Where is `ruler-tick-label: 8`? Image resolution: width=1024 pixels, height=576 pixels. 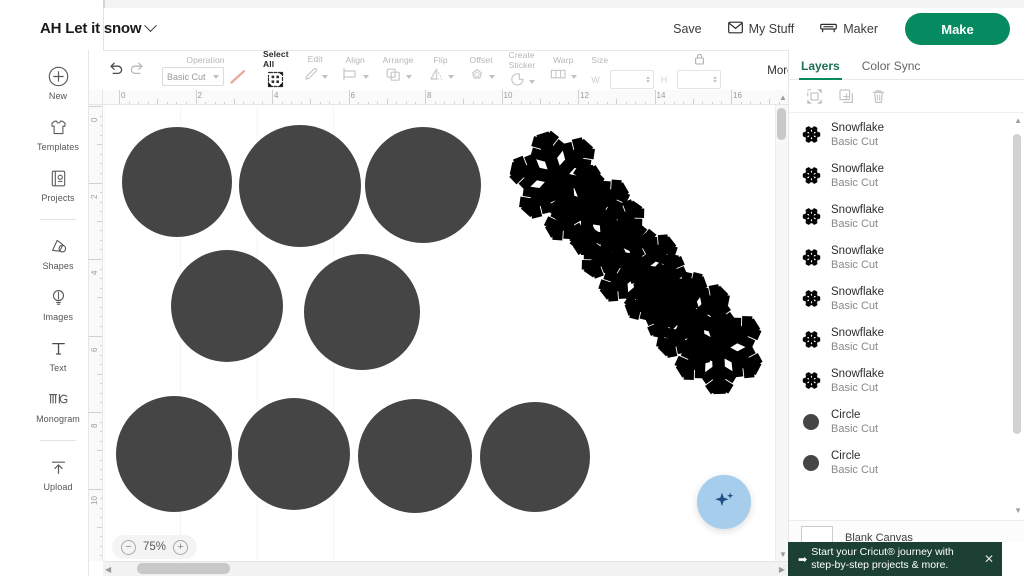
ruler-tick-label: 8 is located at coordinates (429, 95).